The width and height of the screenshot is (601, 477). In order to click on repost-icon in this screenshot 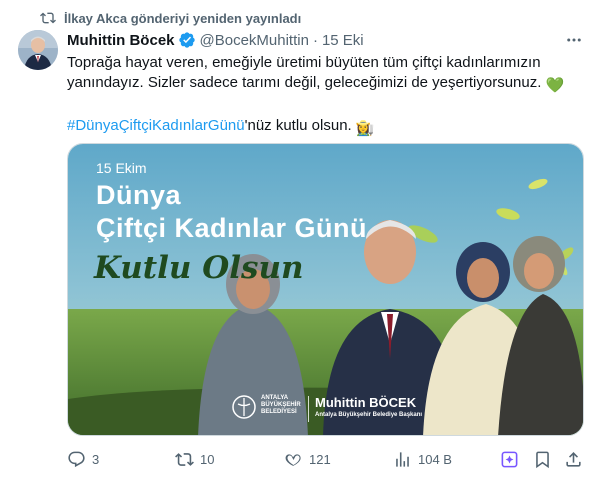, I will do `click(48, 18)`.